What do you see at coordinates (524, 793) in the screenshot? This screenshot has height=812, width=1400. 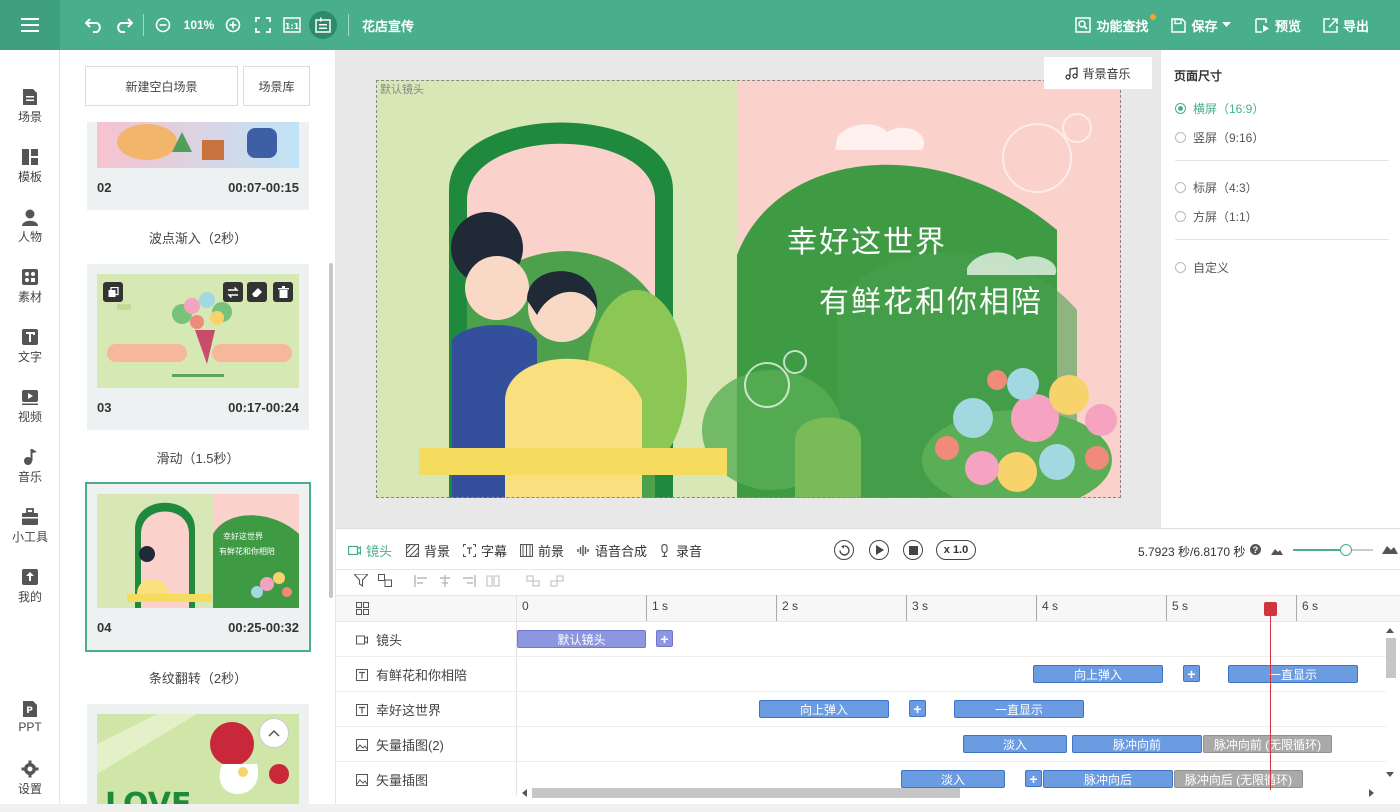 I see `chevron-left-icon` at bounding box center [524, 793].